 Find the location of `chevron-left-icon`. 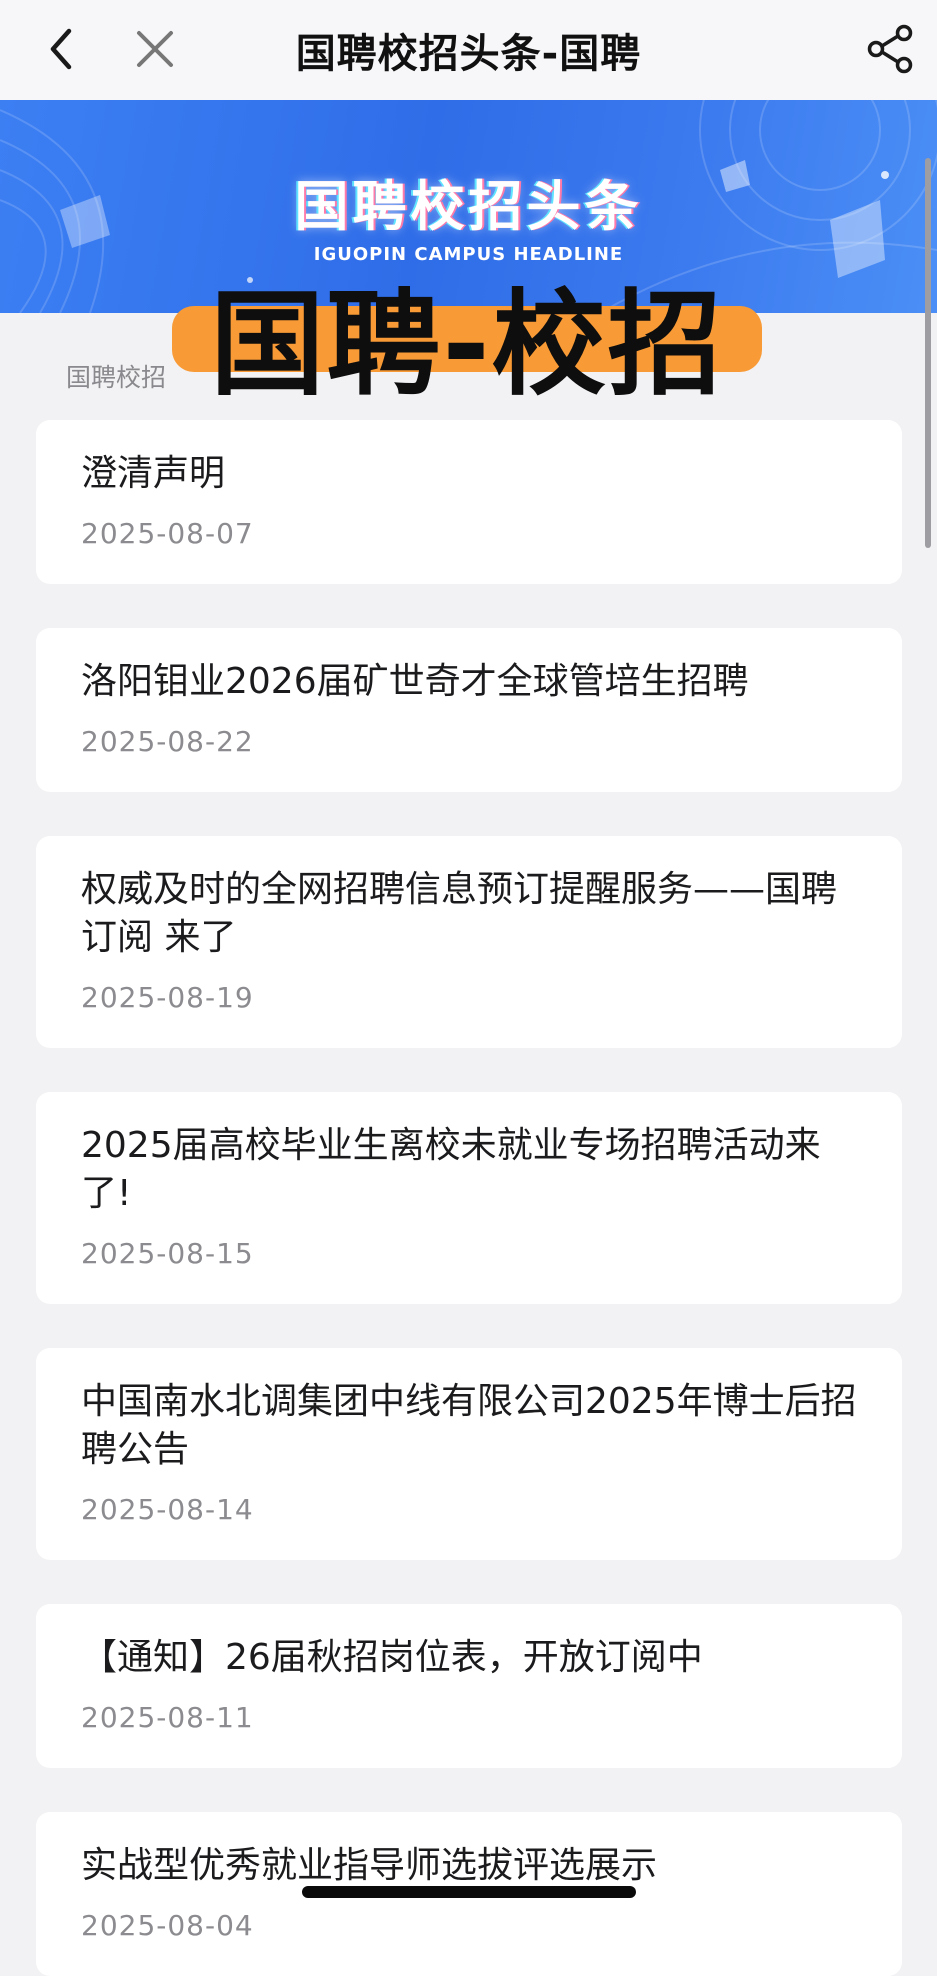

chevron-left-icon is located at coordinates (61, 49).